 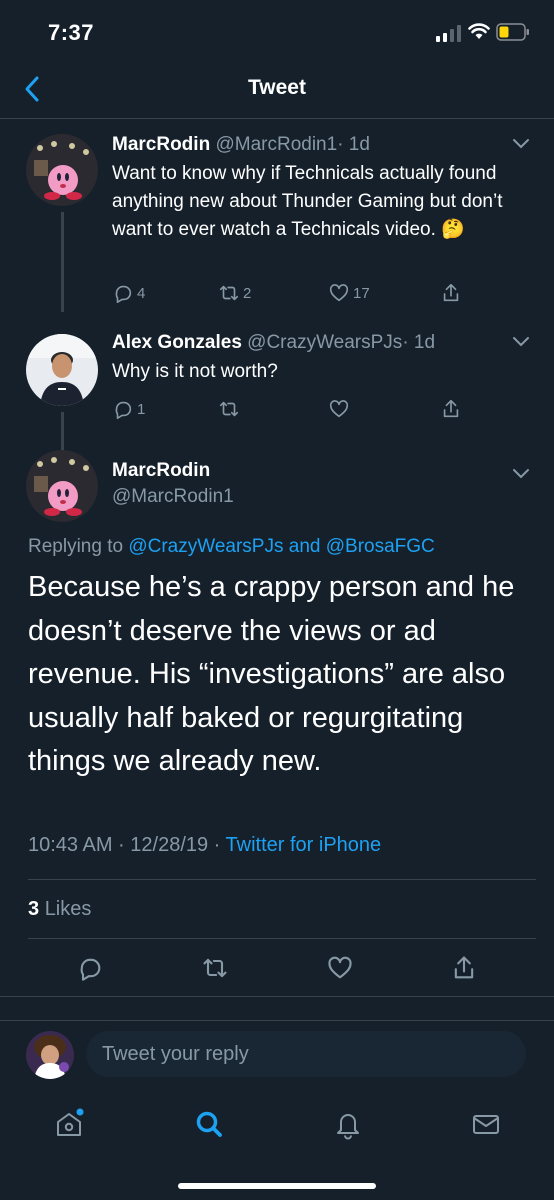 I want to click on home-icon, so click(x=69, y=1124).